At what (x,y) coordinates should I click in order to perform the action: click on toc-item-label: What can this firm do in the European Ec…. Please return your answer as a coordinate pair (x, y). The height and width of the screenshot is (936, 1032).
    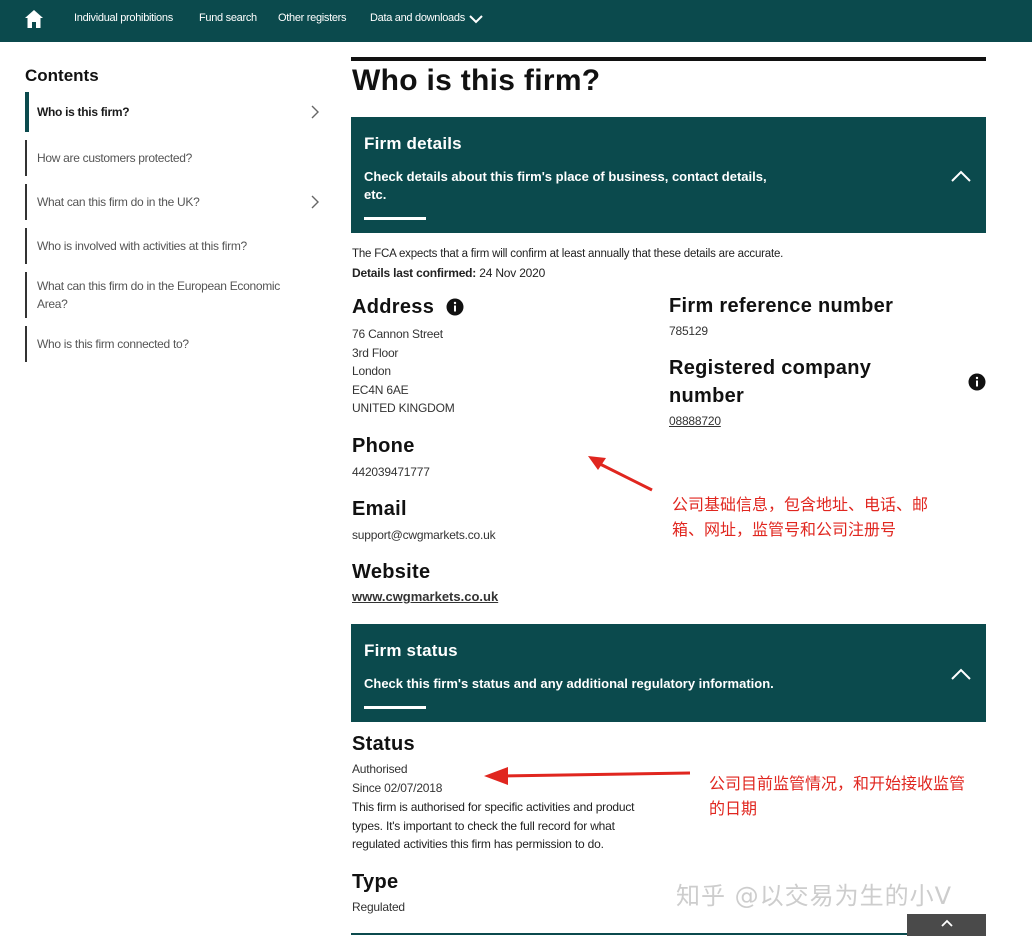
    Looking at the image, I should click on (158, 295).